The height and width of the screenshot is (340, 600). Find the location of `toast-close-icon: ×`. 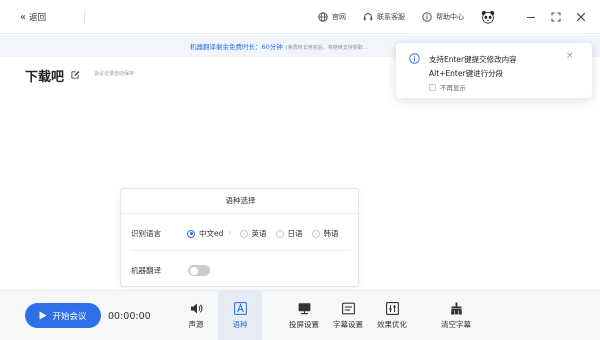

toast-close-icon: × is located at coordinates (570, 56).